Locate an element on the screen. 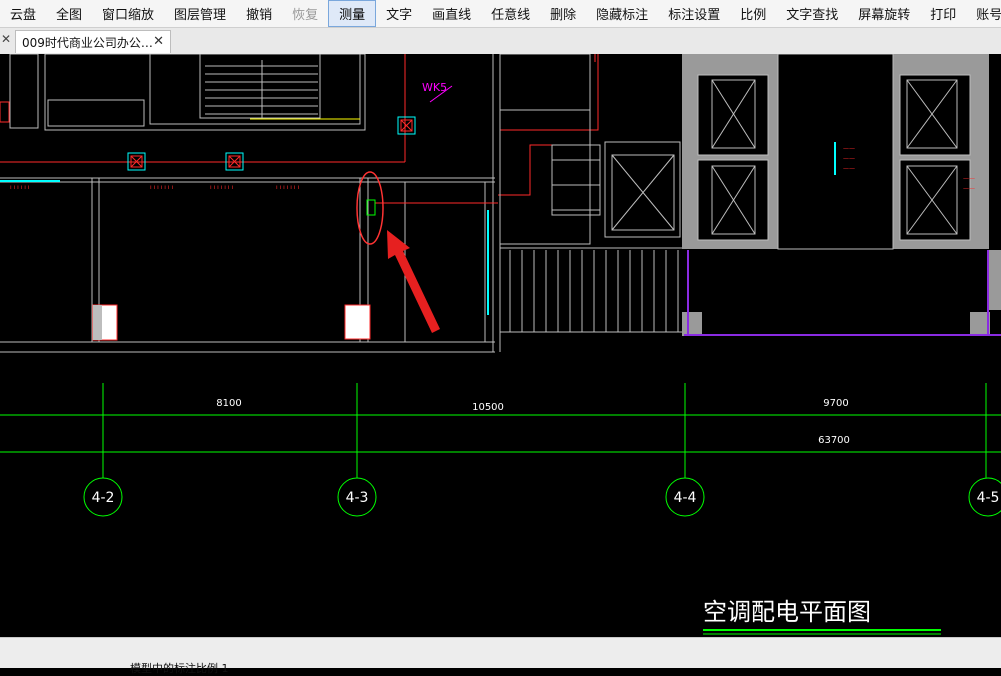 The image size is (1001, 676). text-button: 文字 is located at coordinates (399, 13).